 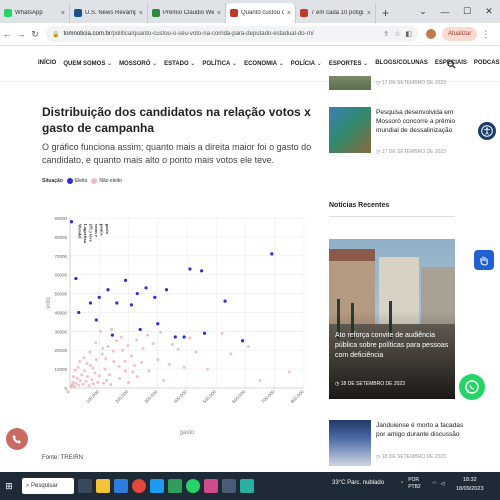 I want to click on y-tick-label: 90000, so click(x=60, y=218).